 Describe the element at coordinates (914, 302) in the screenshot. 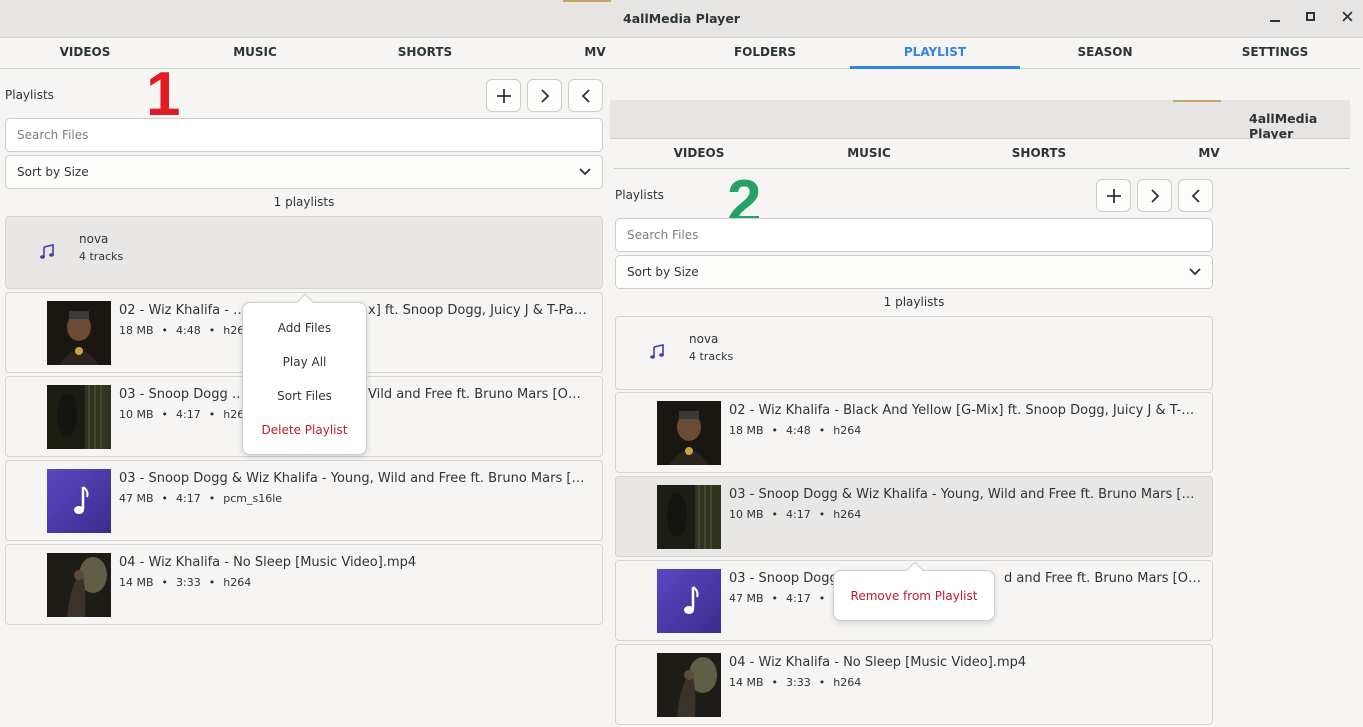

I see `inner-playlist-count: 1 playlists` at that location.